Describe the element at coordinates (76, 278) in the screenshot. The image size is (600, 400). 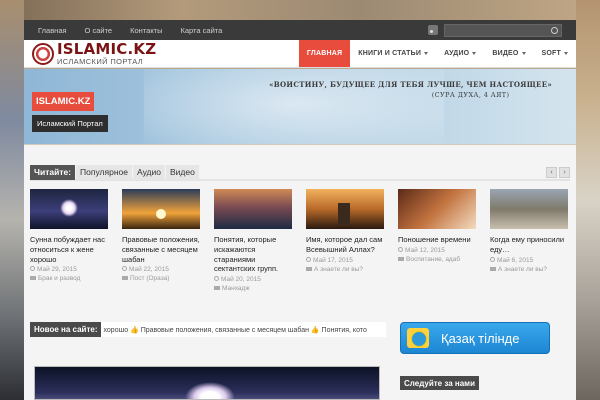
I see `post-category: Брак и развод` at that location.